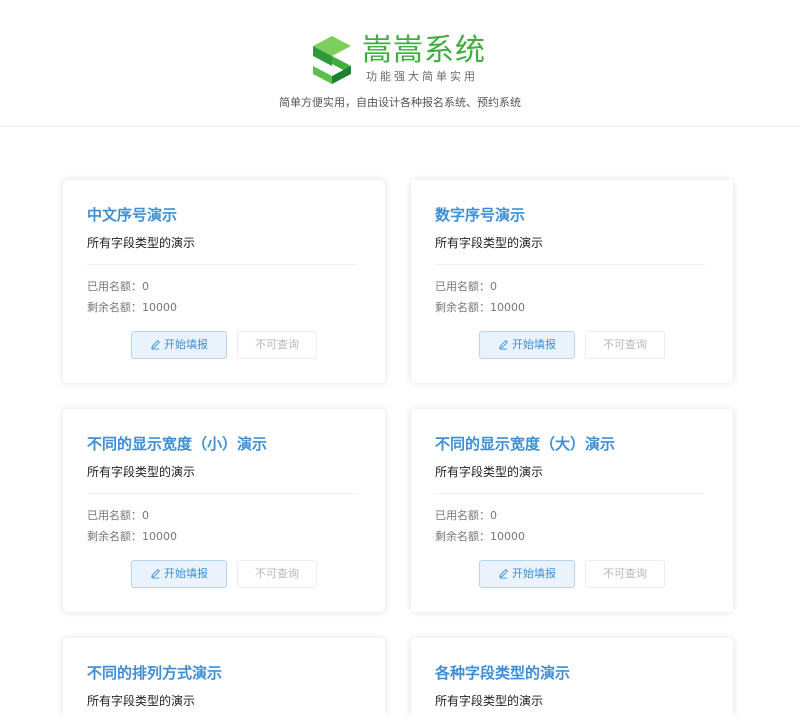 The image size is (800, 717). Describe the element at coordinates (502, 673) in the screenshot. I see `card-title: 各种字段类型的演示` at that location.